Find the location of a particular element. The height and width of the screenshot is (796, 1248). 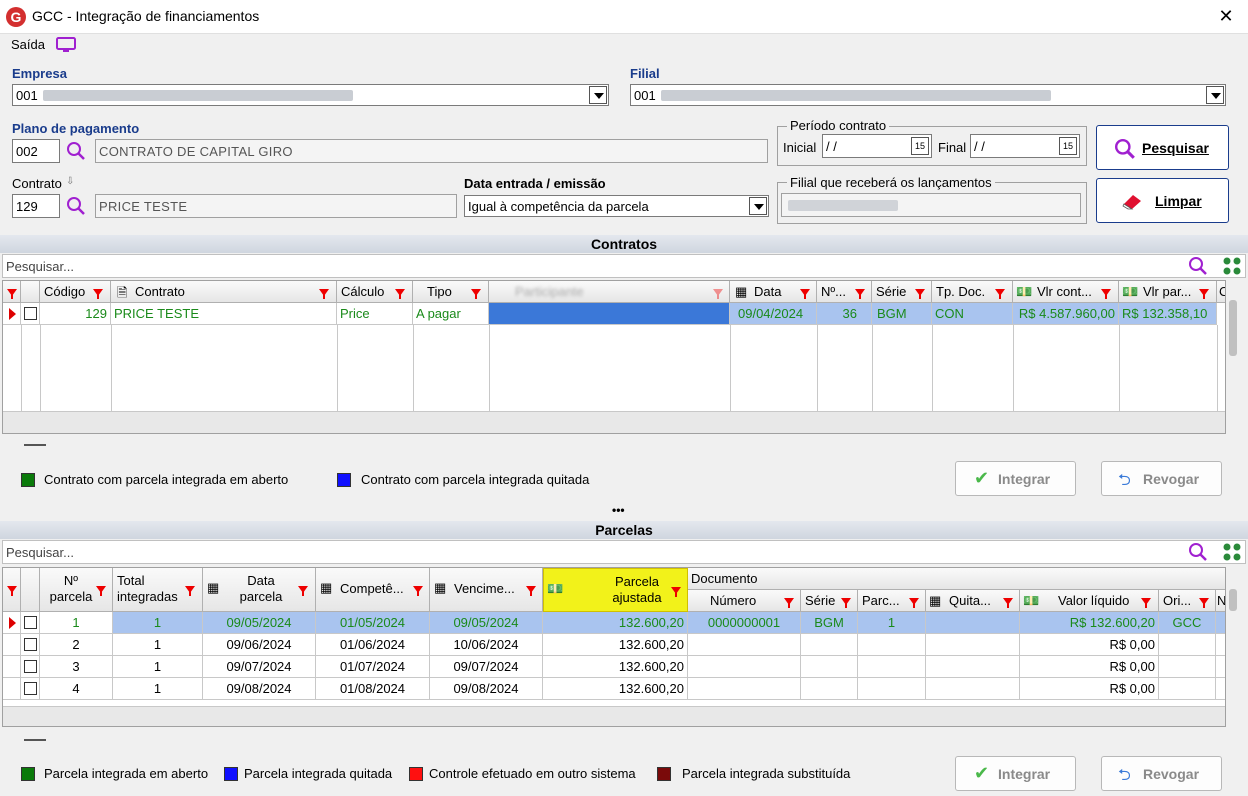

revogar-parcelas-button: ⮌ Revogar is located at coordinates (1161, 773).